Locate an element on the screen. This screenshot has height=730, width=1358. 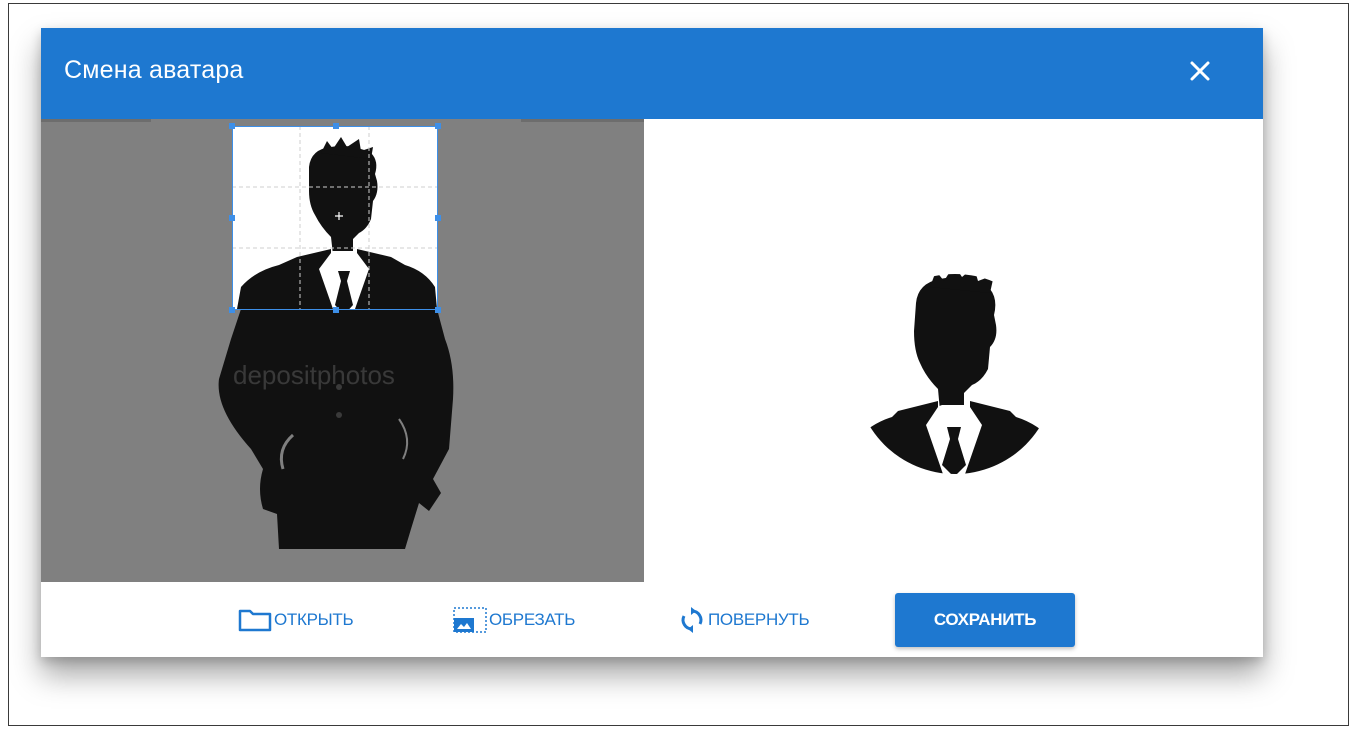
dialog-header: Смена аватара is located at coordinates (652, 73).